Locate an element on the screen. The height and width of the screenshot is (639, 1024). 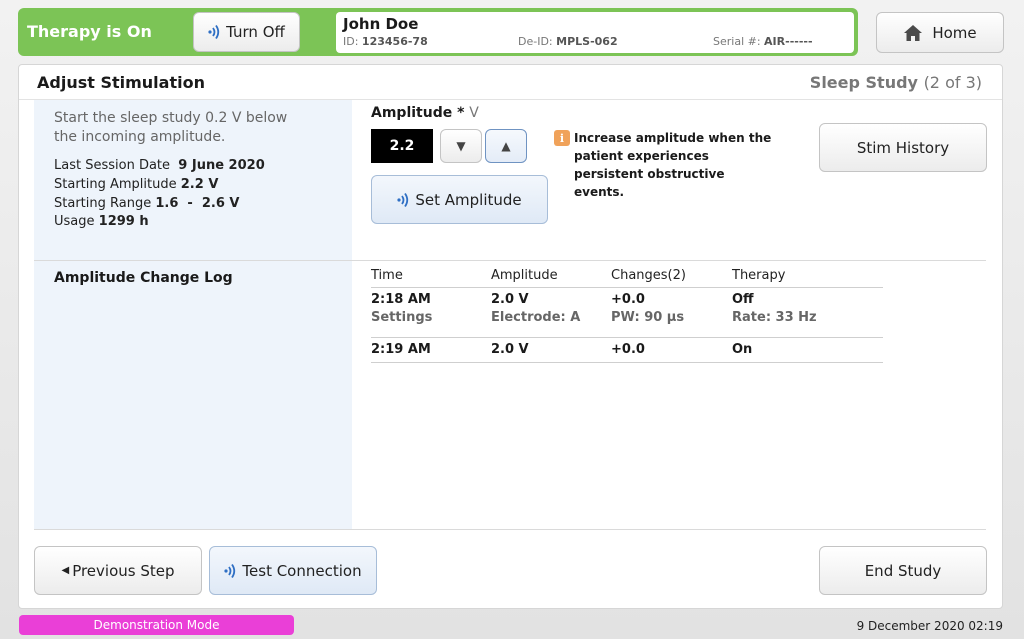
previous-step-button: ◀ Previous Step is located at coordinates (118, 570).